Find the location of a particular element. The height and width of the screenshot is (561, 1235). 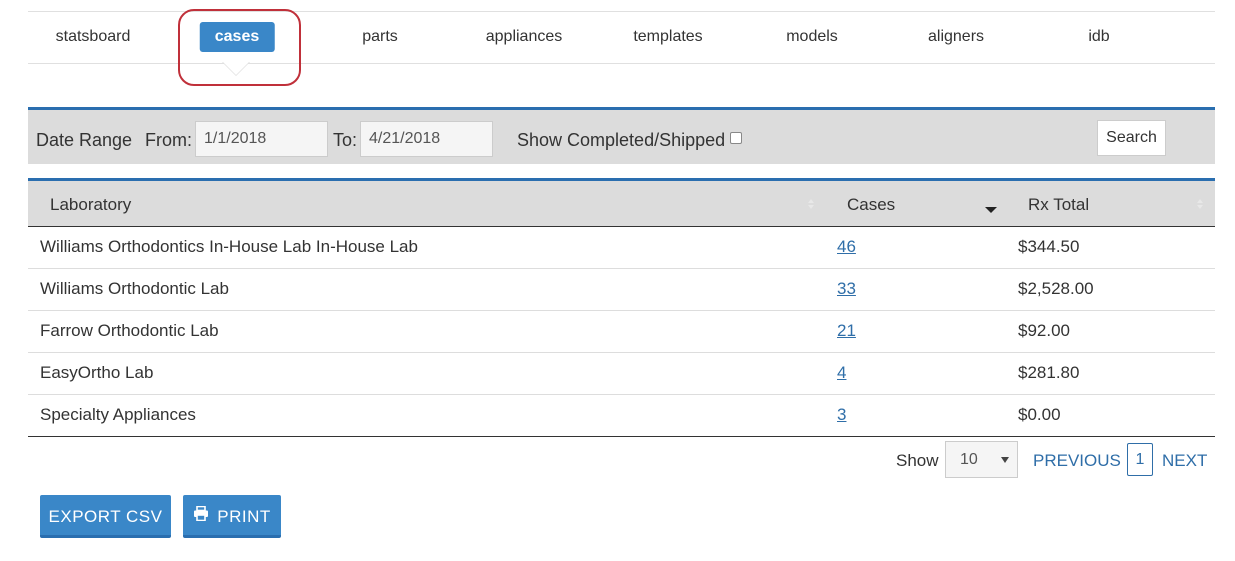

tab-parts: parts is located at coordinates (380, 37).